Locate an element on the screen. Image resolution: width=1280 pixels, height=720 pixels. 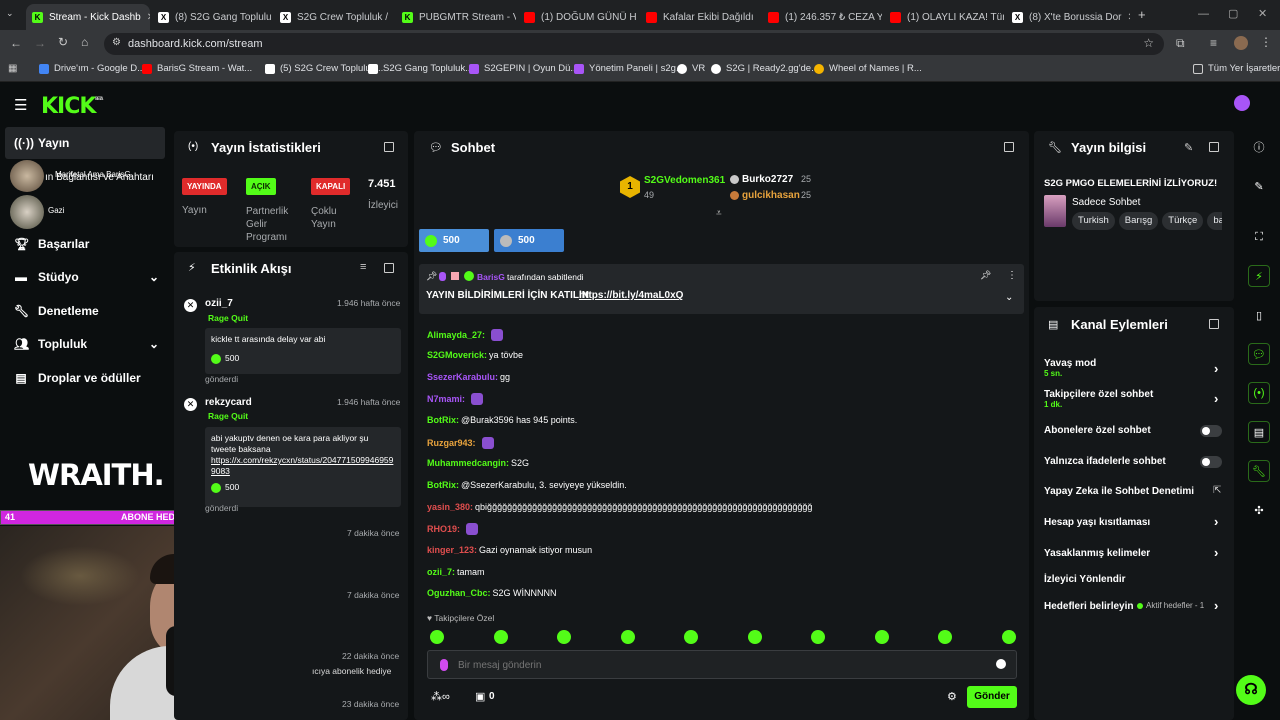
panel-tool-icon: ▤ is located at coordinates (1259, 432).